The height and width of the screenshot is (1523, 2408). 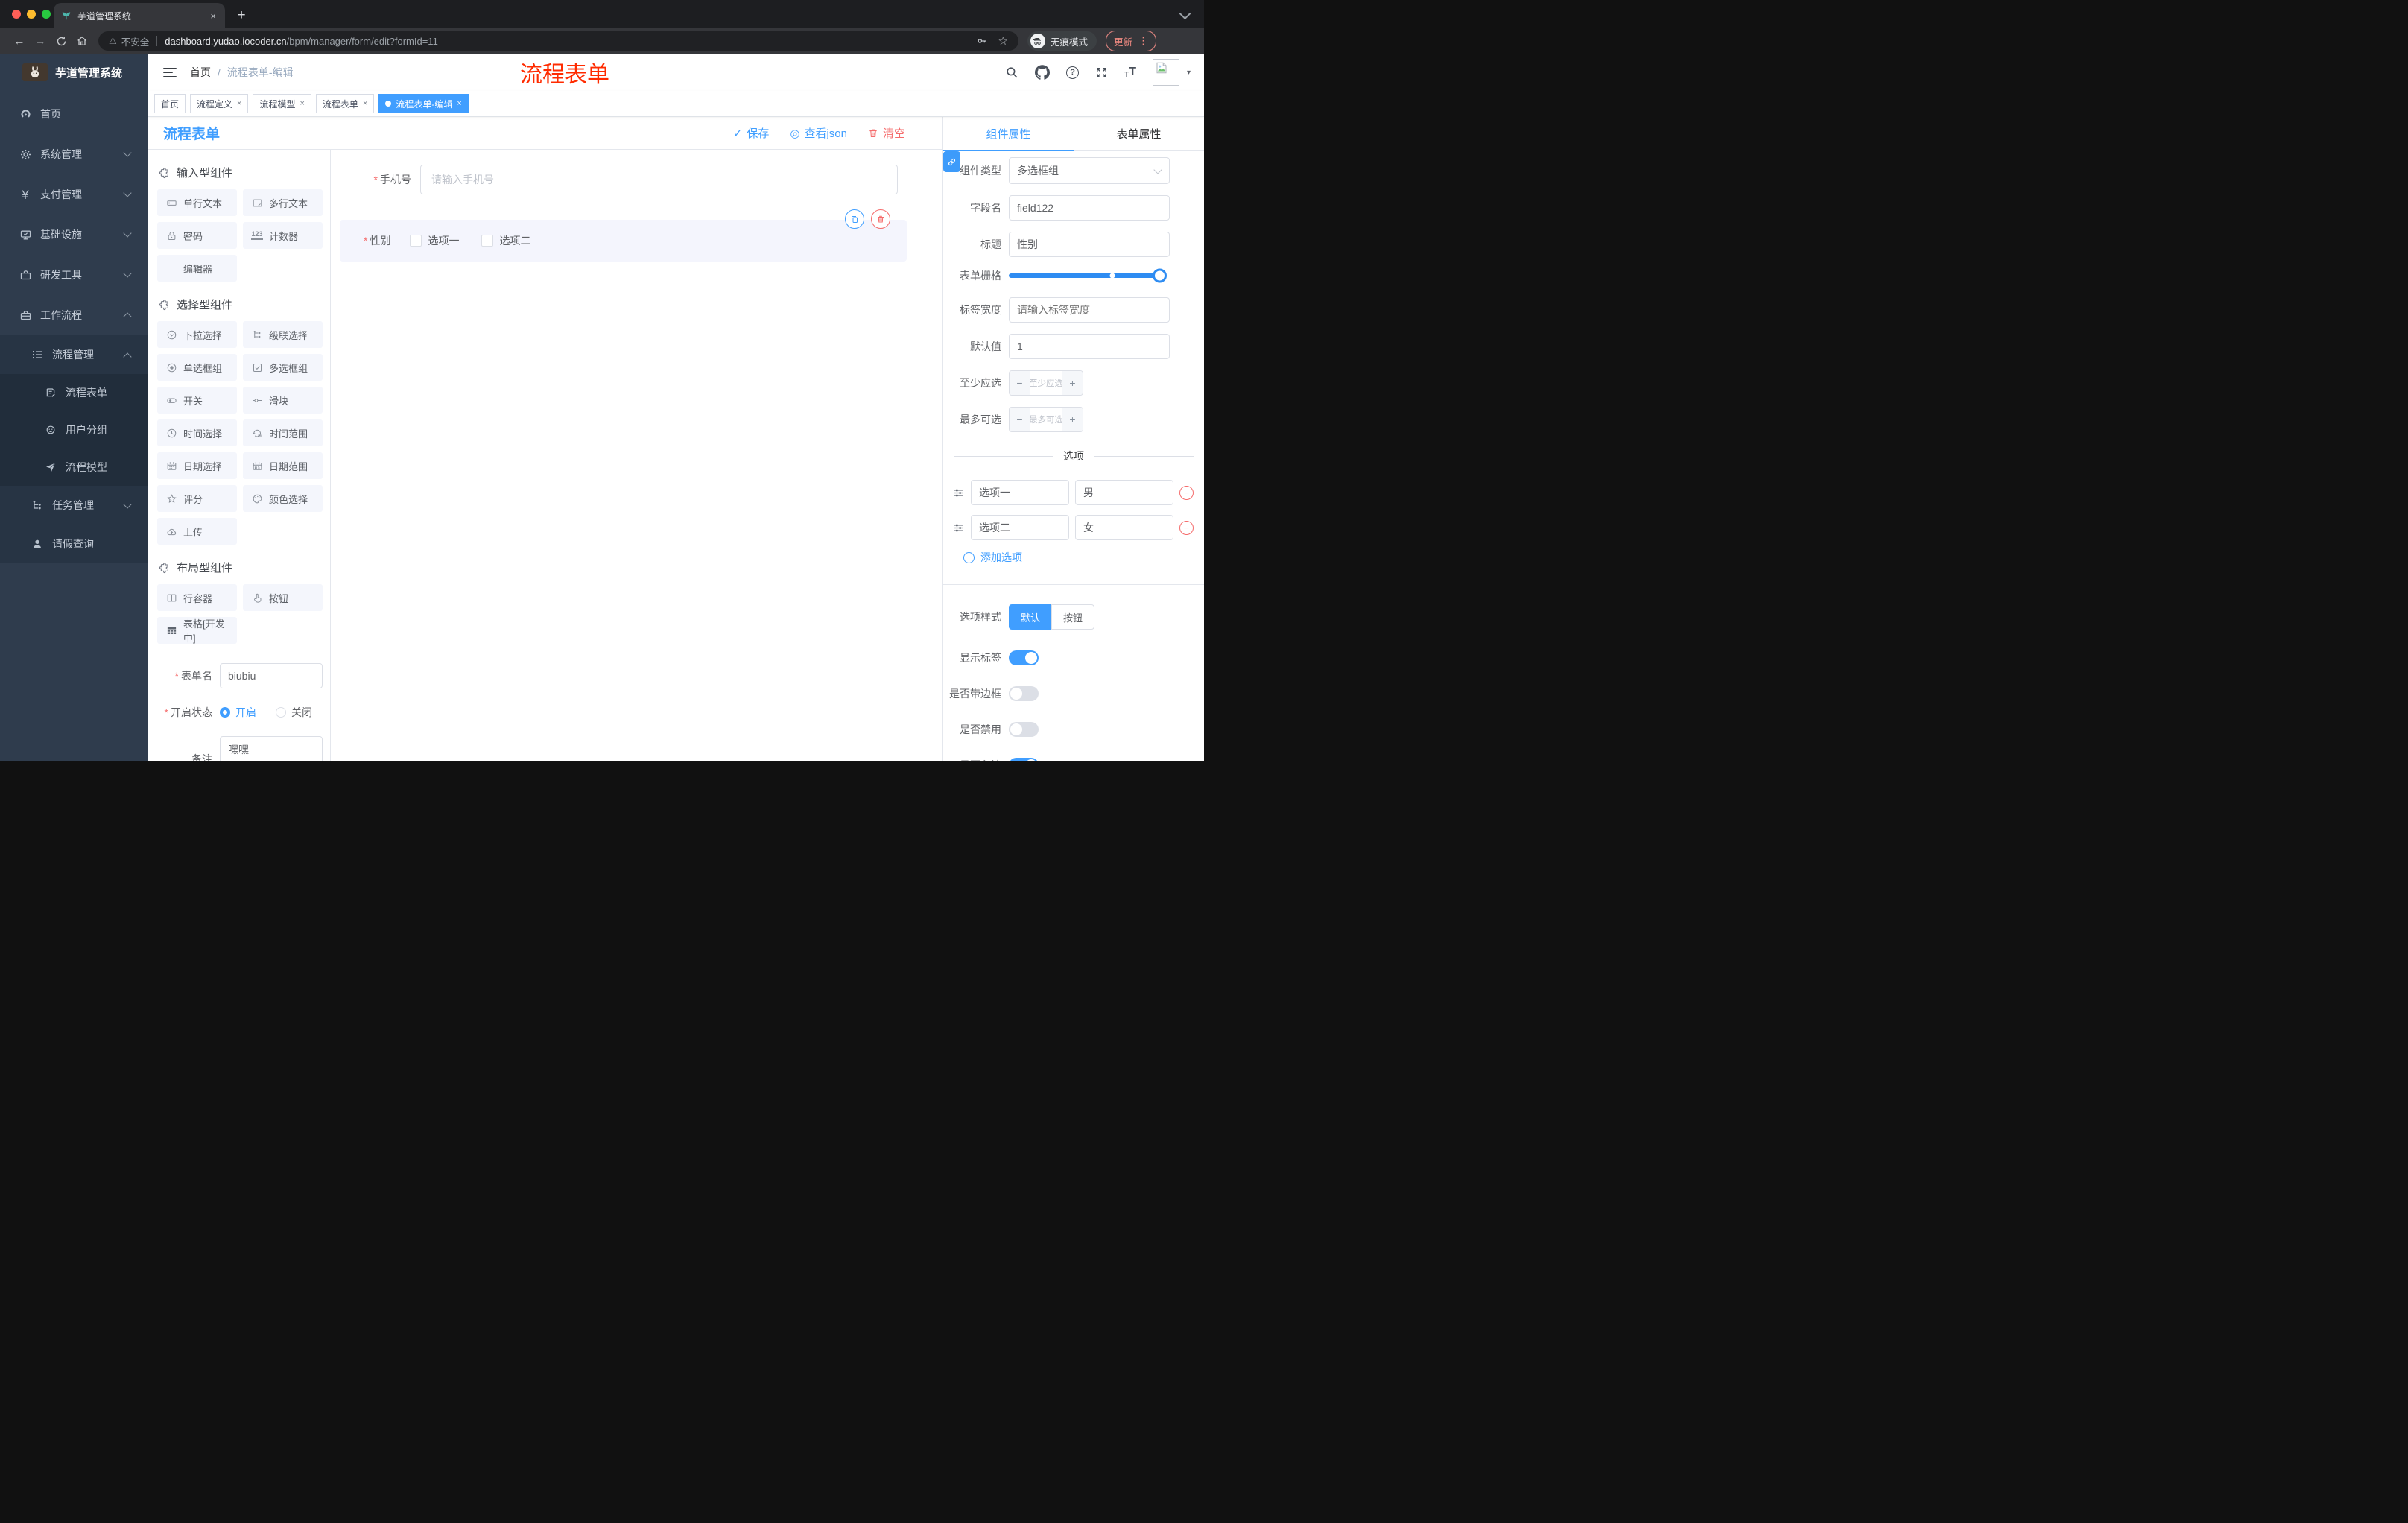 What do you see at coordinates (197, 235) in the screenshot?
I see `palette-item-password: 密码` at bounding box center [197, 235].